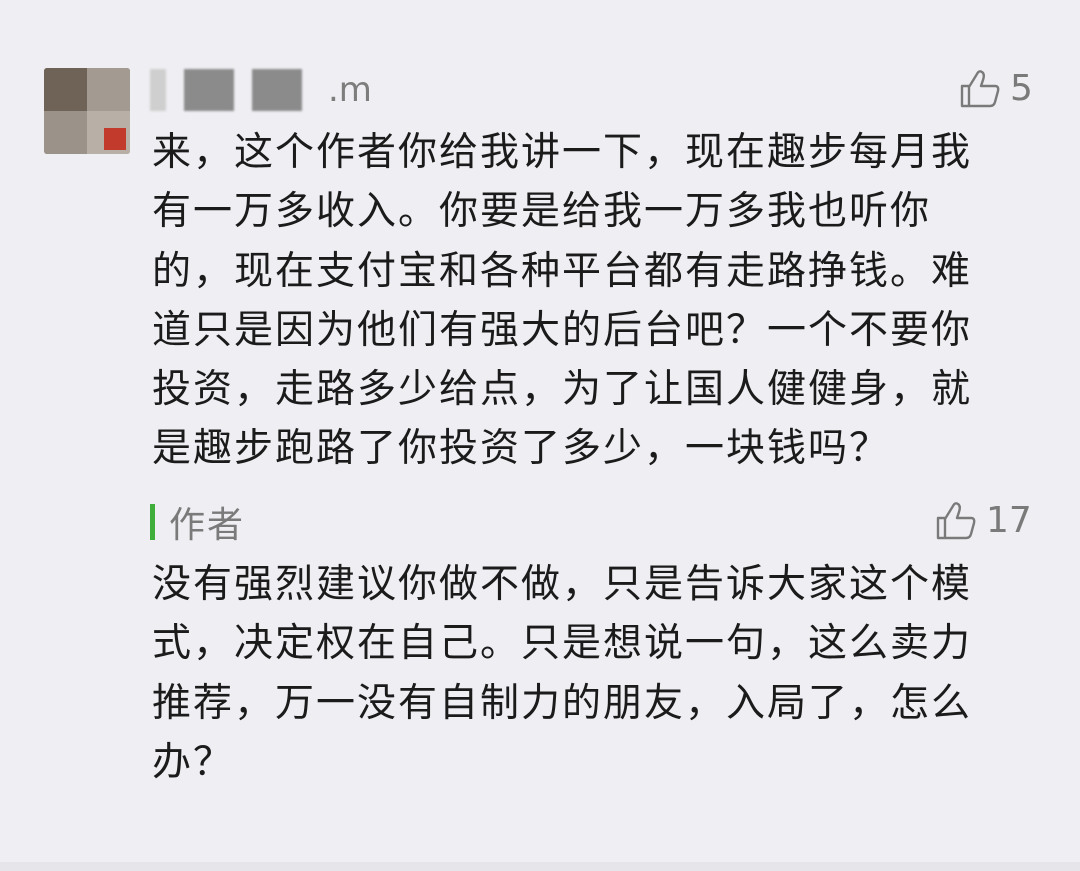  I want to click on reply-like-button: 17, so click(983, 520).